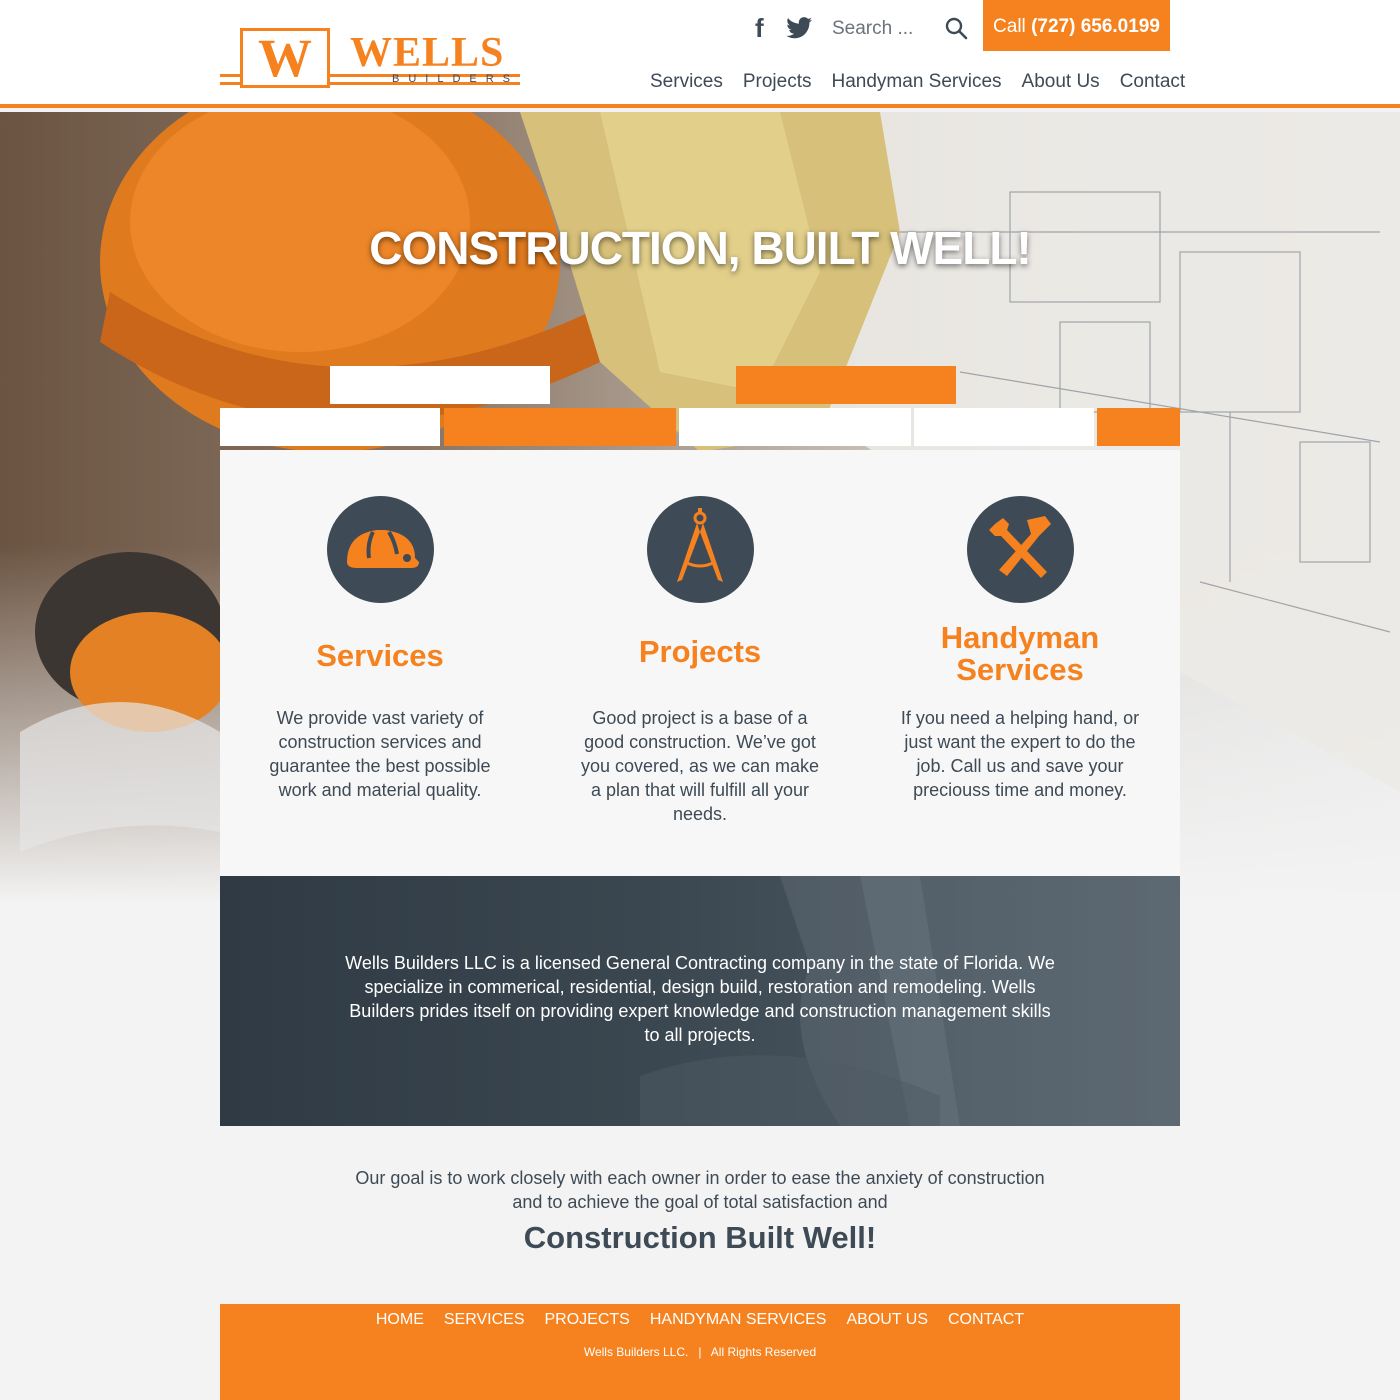 Image resolution: width=1400 pixels, height=1400 pixels. Describe the element at coordinates (956, 28) in the screenshot. I see `search-icon` at that location.